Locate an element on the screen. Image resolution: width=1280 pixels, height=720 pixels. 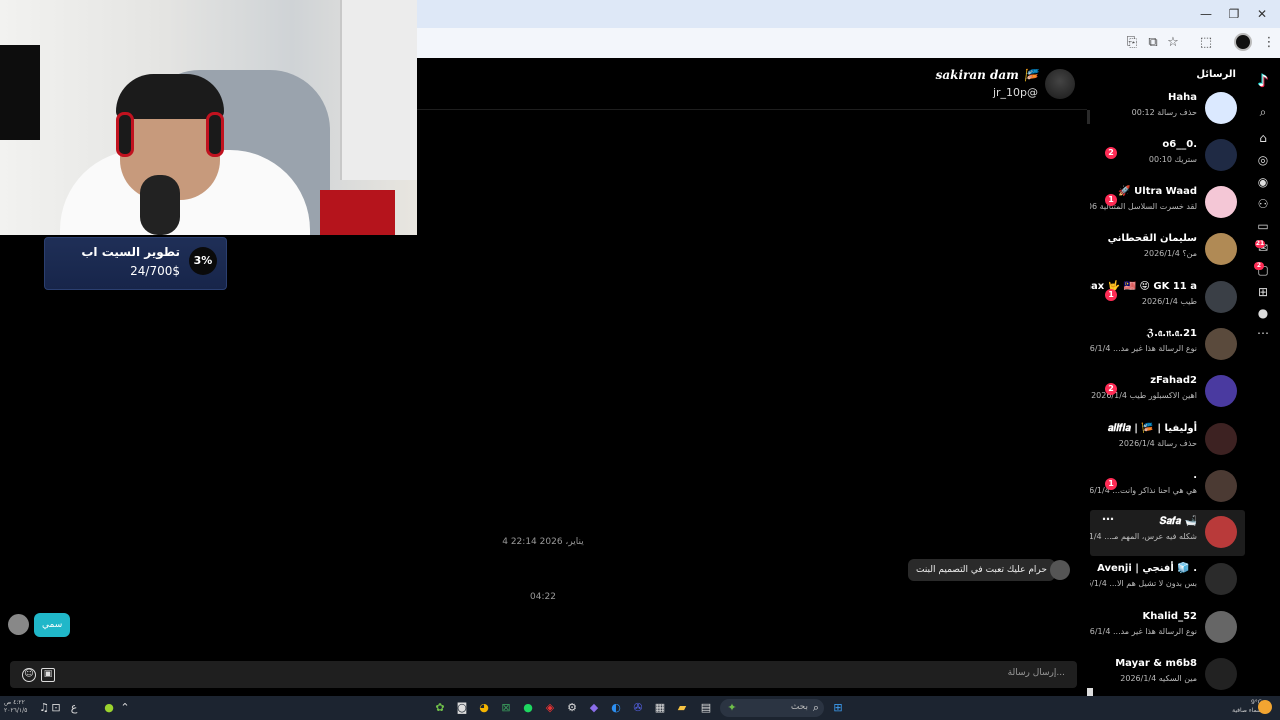
webcam-overlay is located at coordinates (208, 117).